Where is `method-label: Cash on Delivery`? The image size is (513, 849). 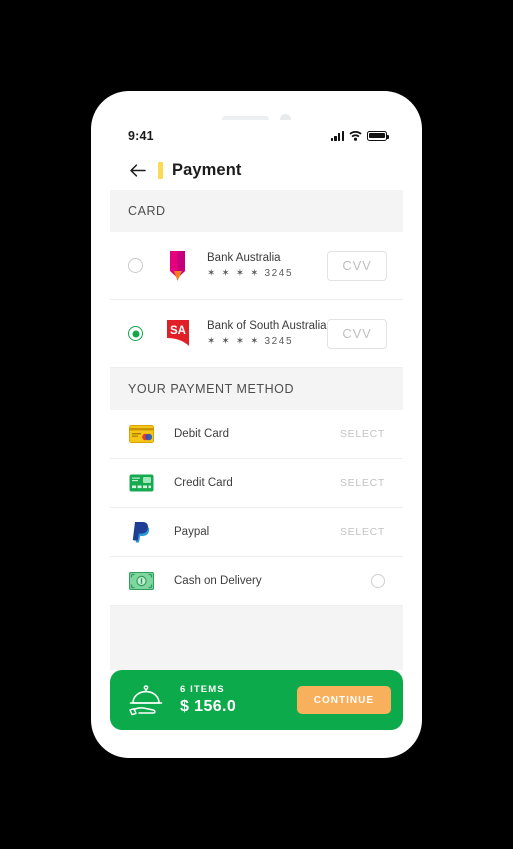 method-label: Cash on Delivery is located at coordinates (218, 581).